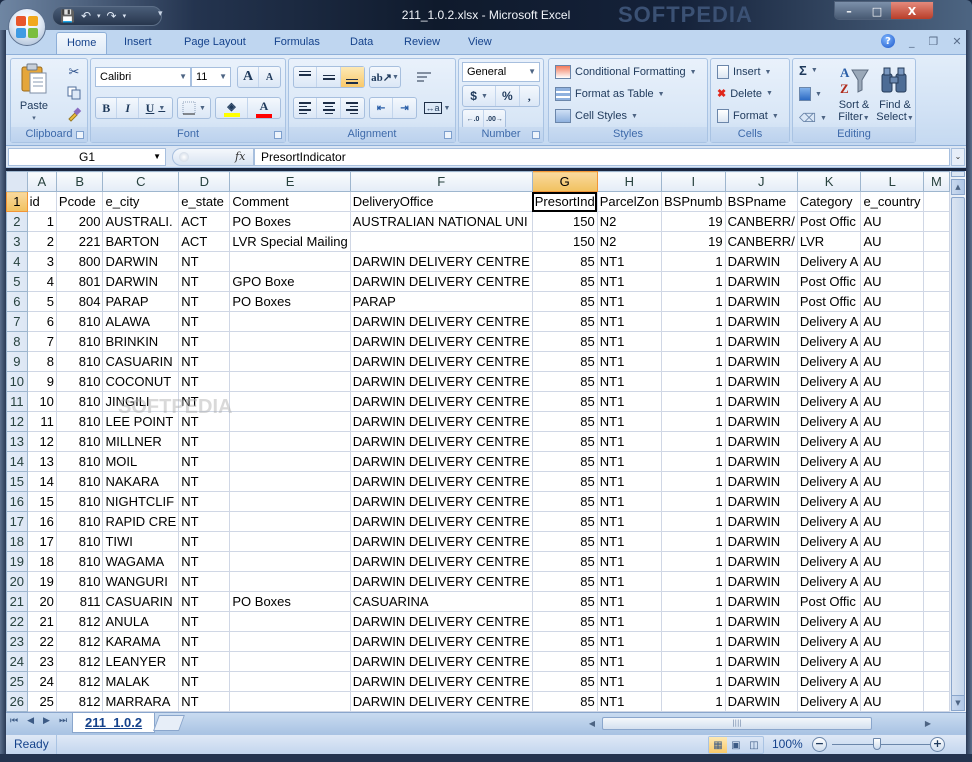 The height and width of the screenshot is (762, 972). Describe the element at coordinates (829, 341) in the screenshot. I see `cell-k8: Delivery A` at that location.